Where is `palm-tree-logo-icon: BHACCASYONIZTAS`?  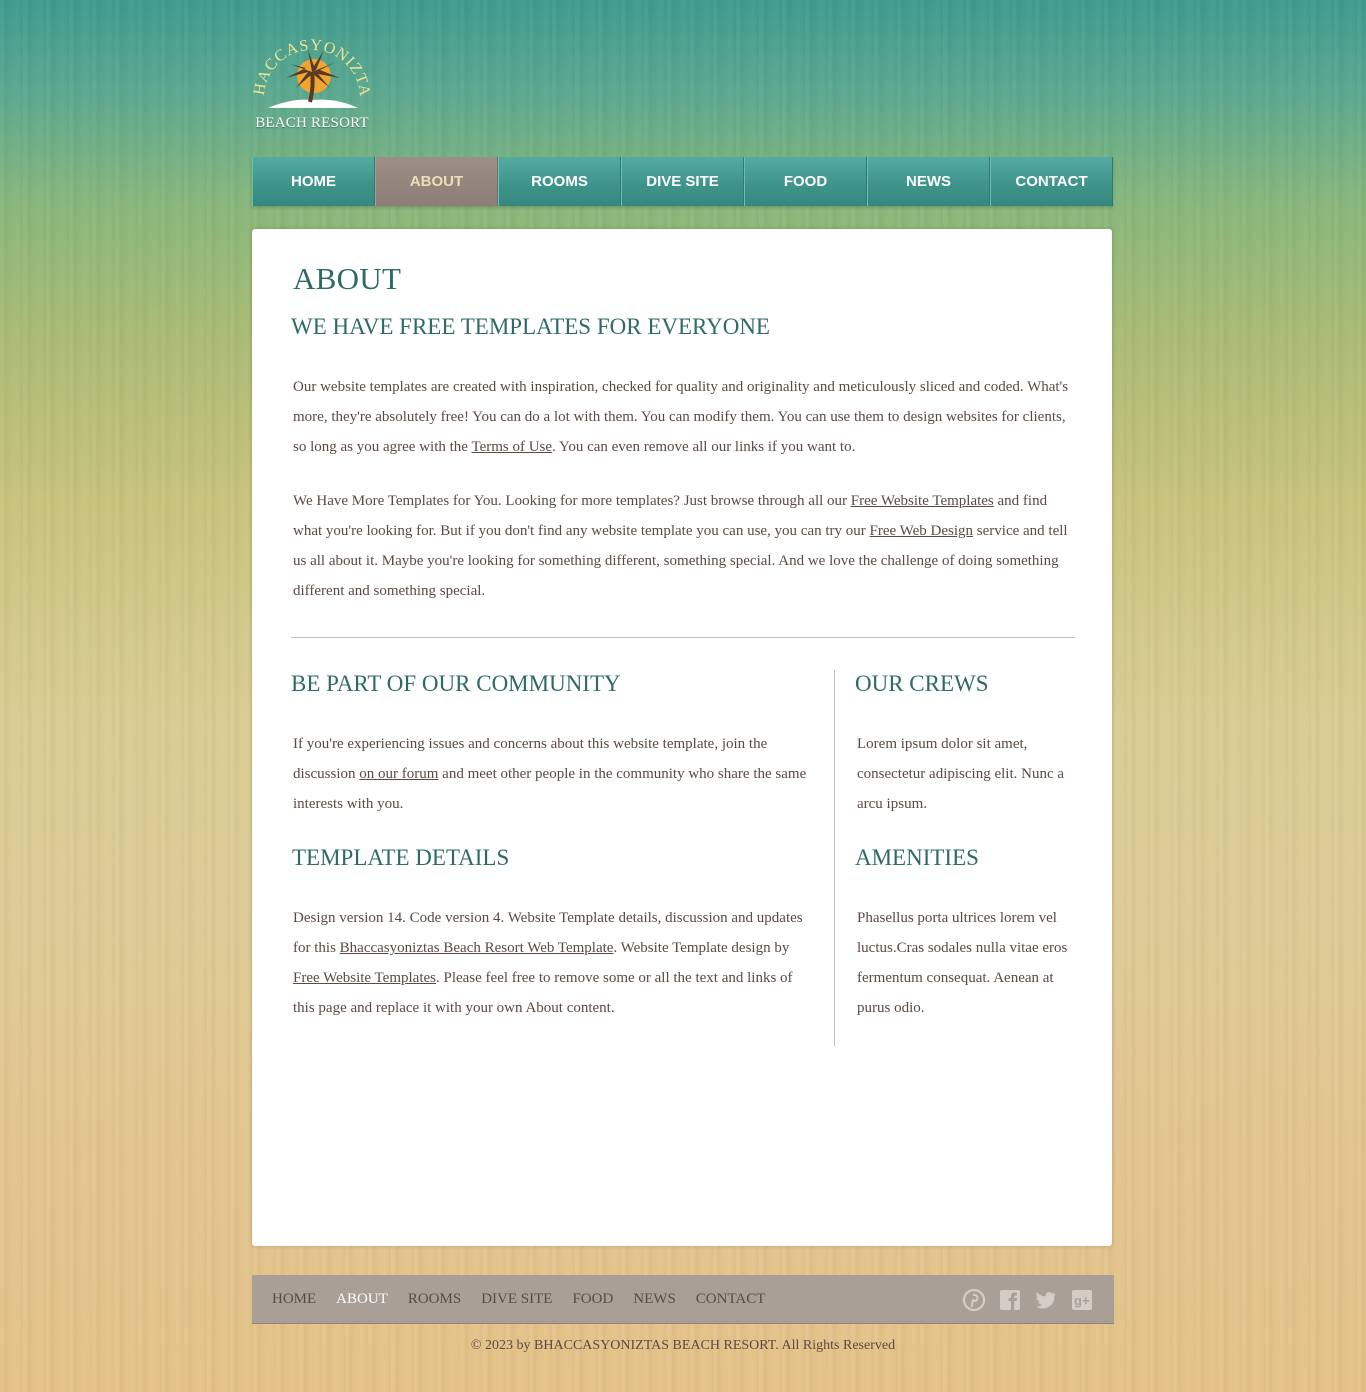
palm-tree-logo-icon: BHACCASYONIZTAS is located at coordinates (312, 64).